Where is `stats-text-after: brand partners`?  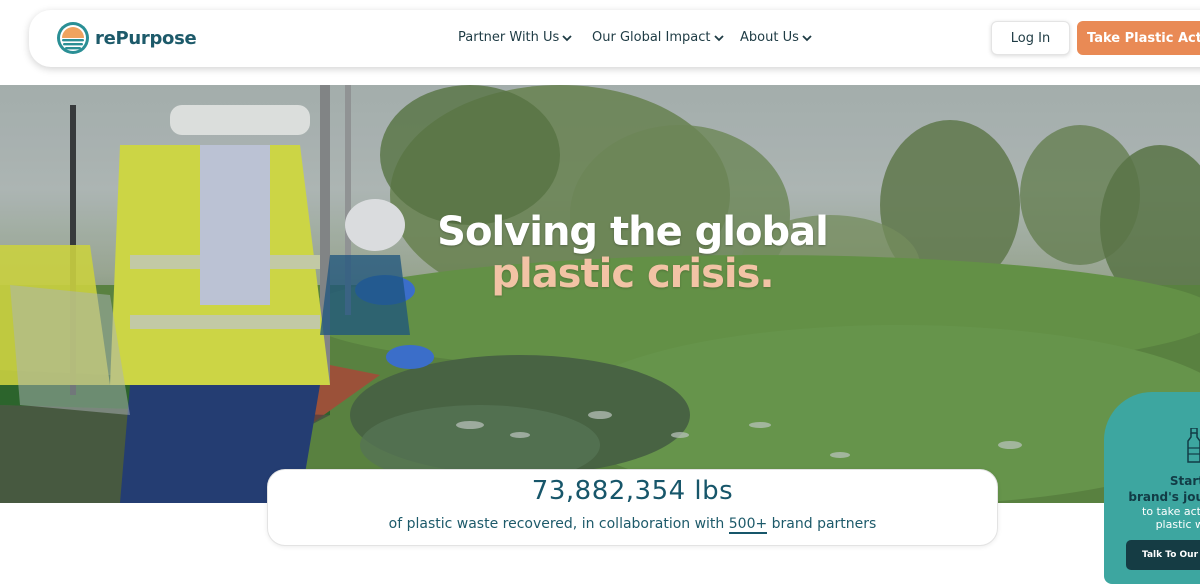
stats-text-after: brand partners is located at coordinates (822, 524).